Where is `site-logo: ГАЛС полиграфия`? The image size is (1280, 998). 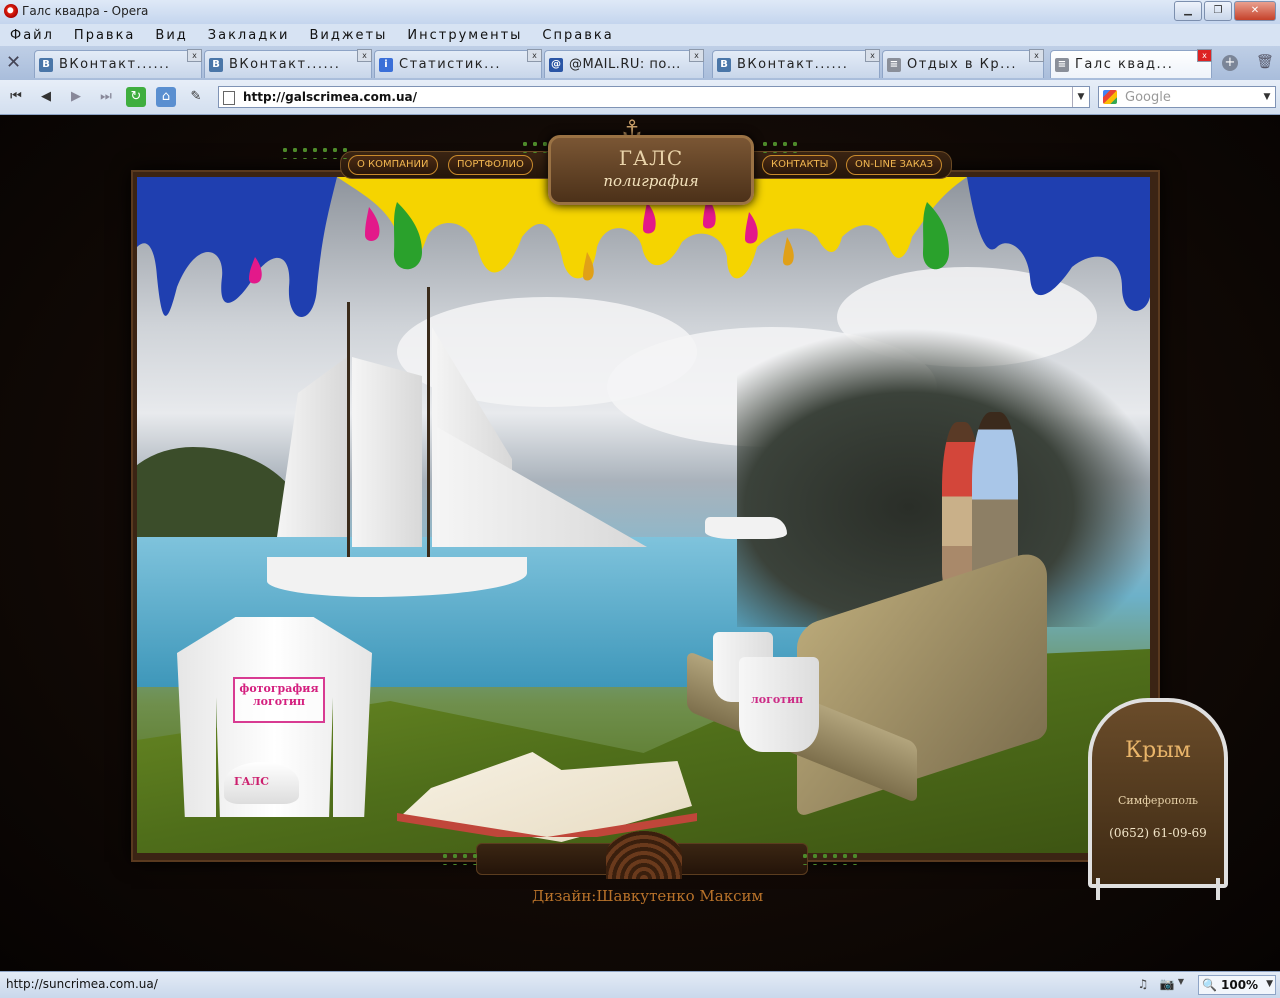
site-logo: ГАЛС полиграфия is located at coordinates (651, 170).